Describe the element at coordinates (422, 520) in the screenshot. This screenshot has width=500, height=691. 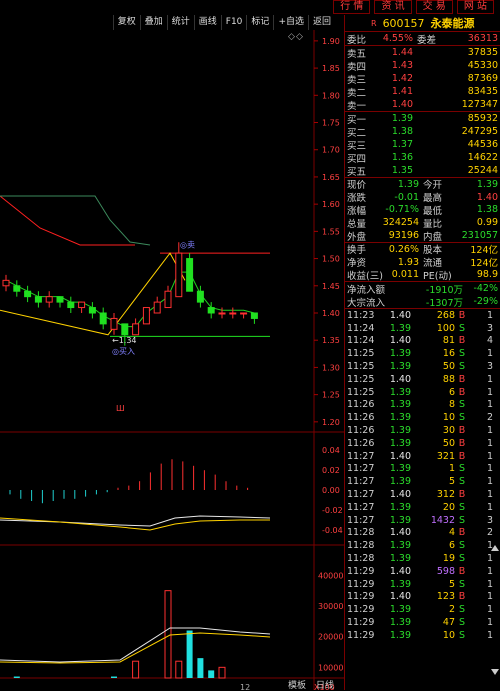
I see `trade-row: 11:27 1.39 1432 S 3` at that location.